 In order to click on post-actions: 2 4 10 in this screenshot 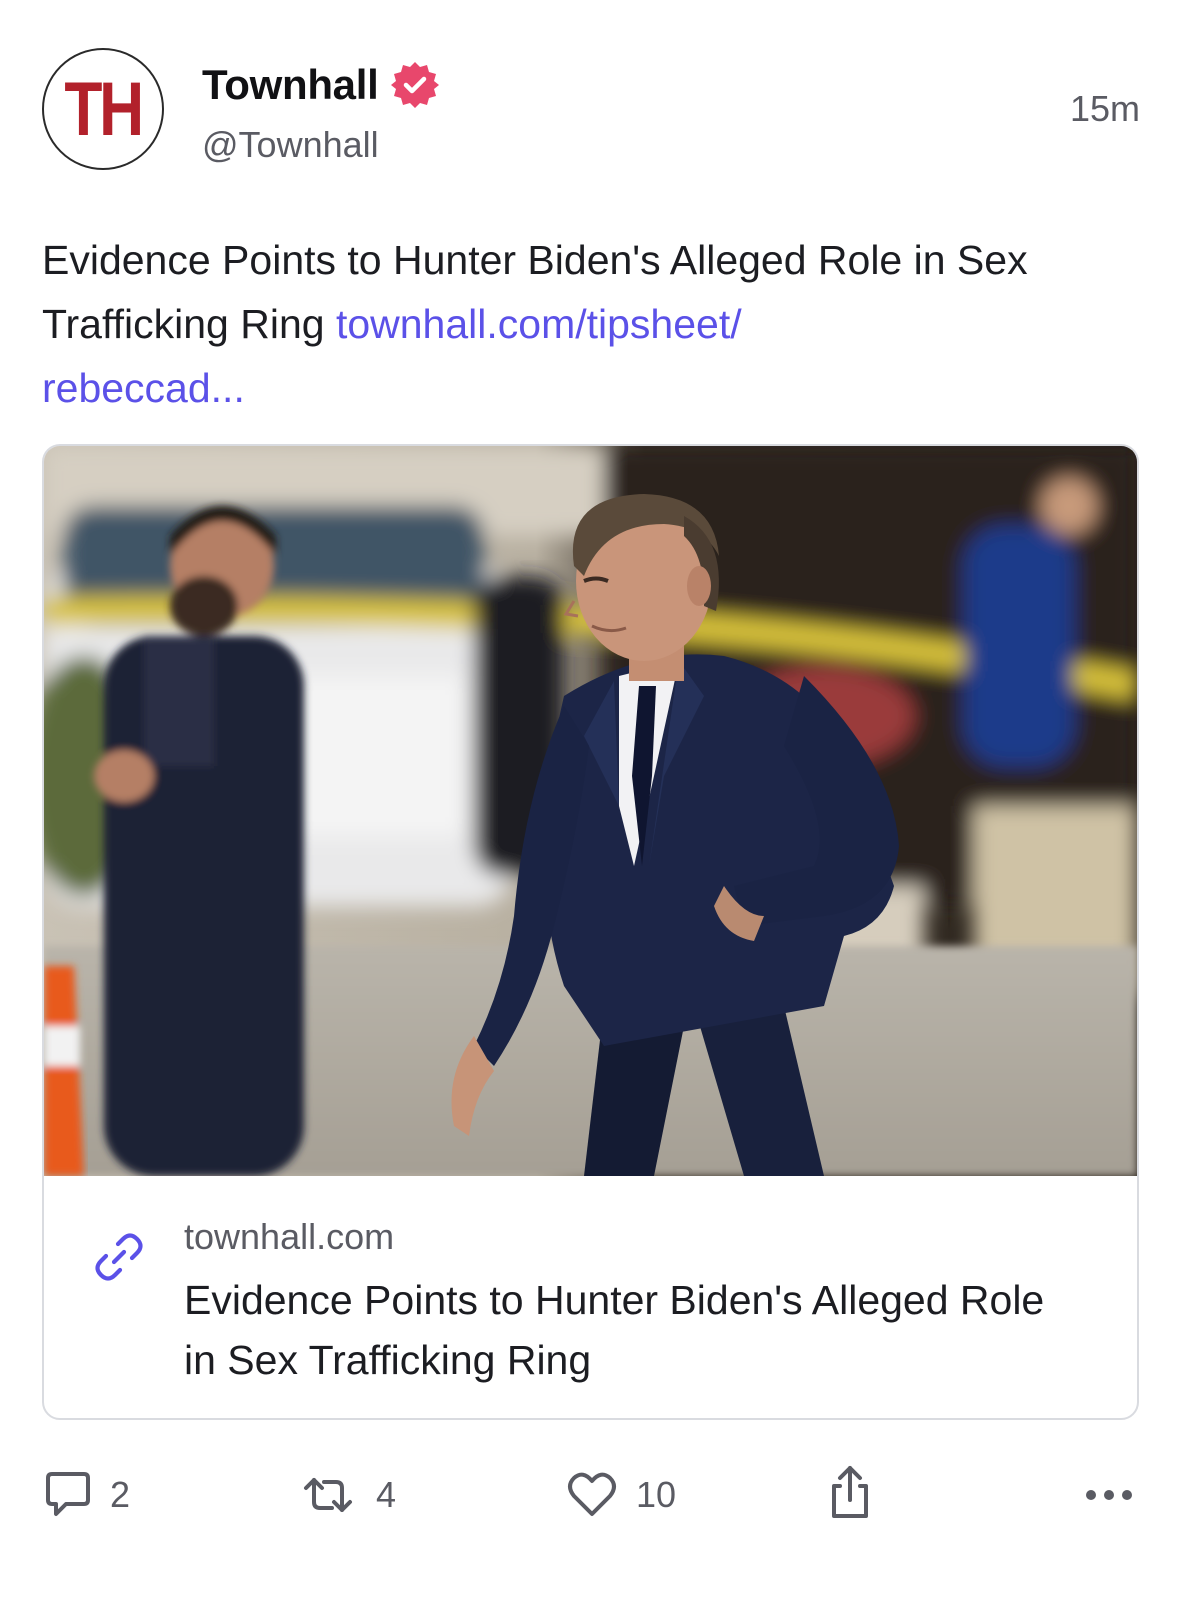, I will do `click(601, 1503)`.